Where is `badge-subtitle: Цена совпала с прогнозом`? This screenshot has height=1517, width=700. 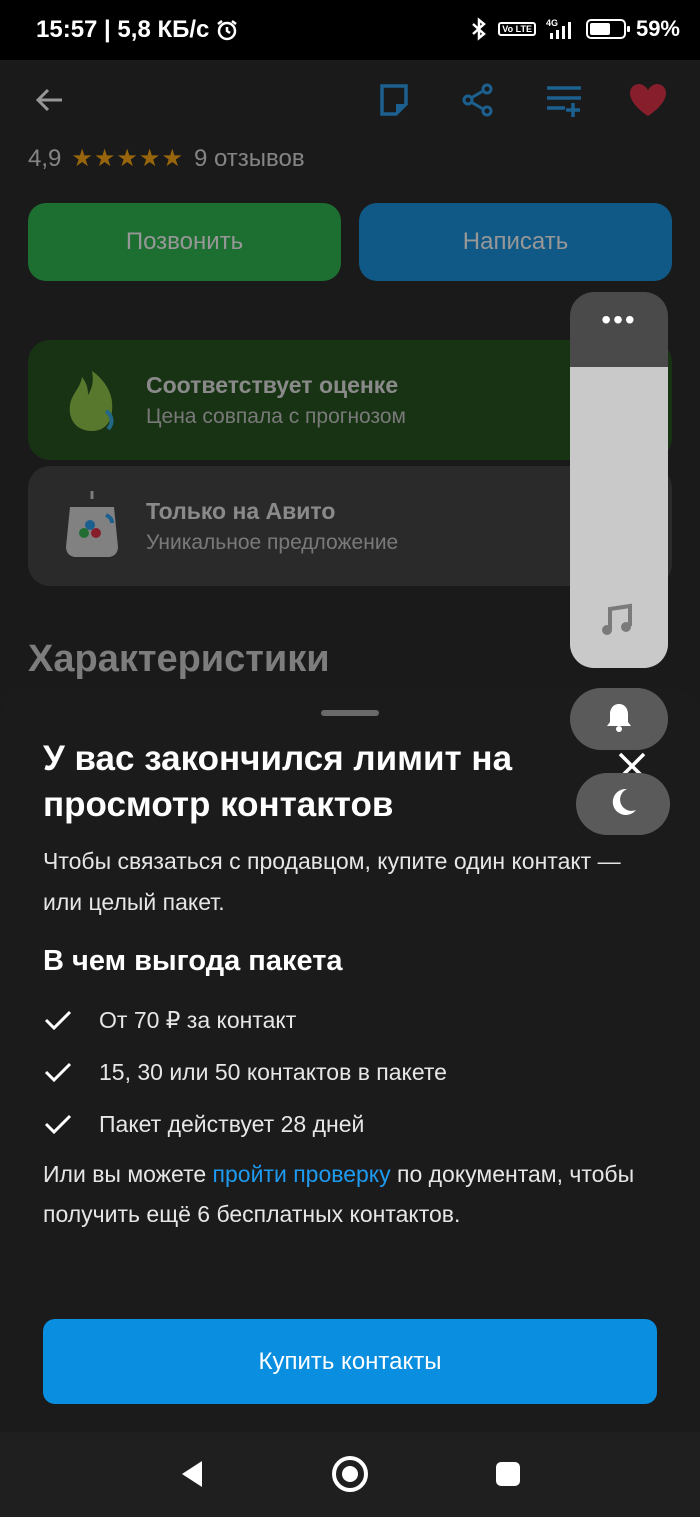 badge-subtitle: Цена совпала с прогнозом is located at coordinates (276, 416).